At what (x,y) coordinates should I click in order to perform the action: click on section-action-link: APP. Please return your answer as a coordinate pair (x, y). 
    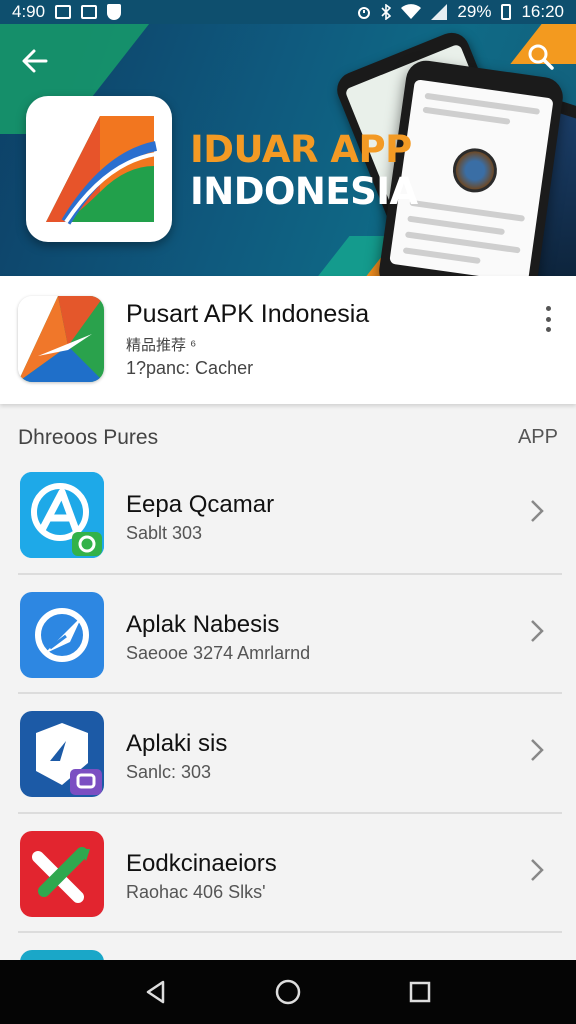
    Looking at the image, I should click on (538, 437).